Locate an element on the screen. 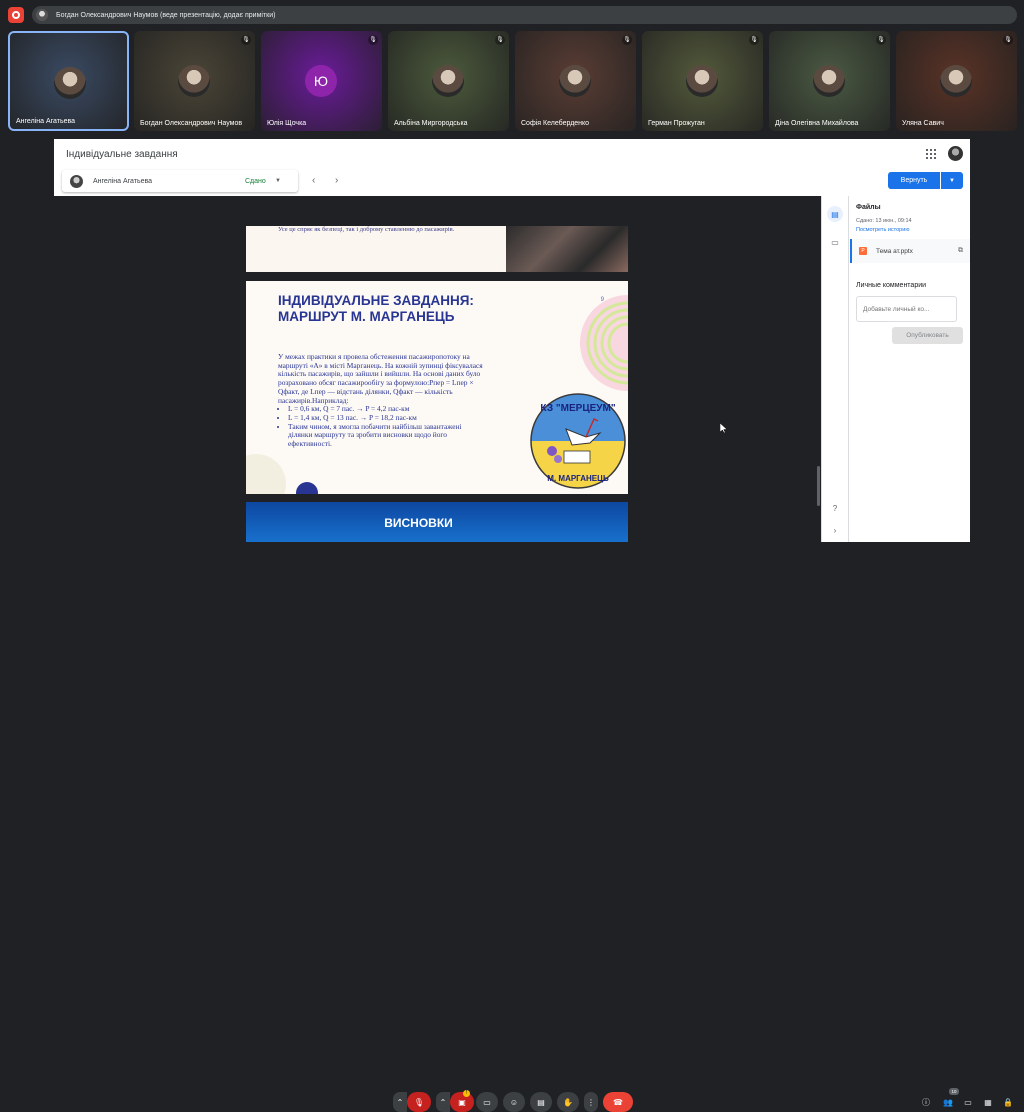 The height and width of the screenshot is (1112, 1024). more-options-button: ⋮ is located at coordinates (591, 1102).